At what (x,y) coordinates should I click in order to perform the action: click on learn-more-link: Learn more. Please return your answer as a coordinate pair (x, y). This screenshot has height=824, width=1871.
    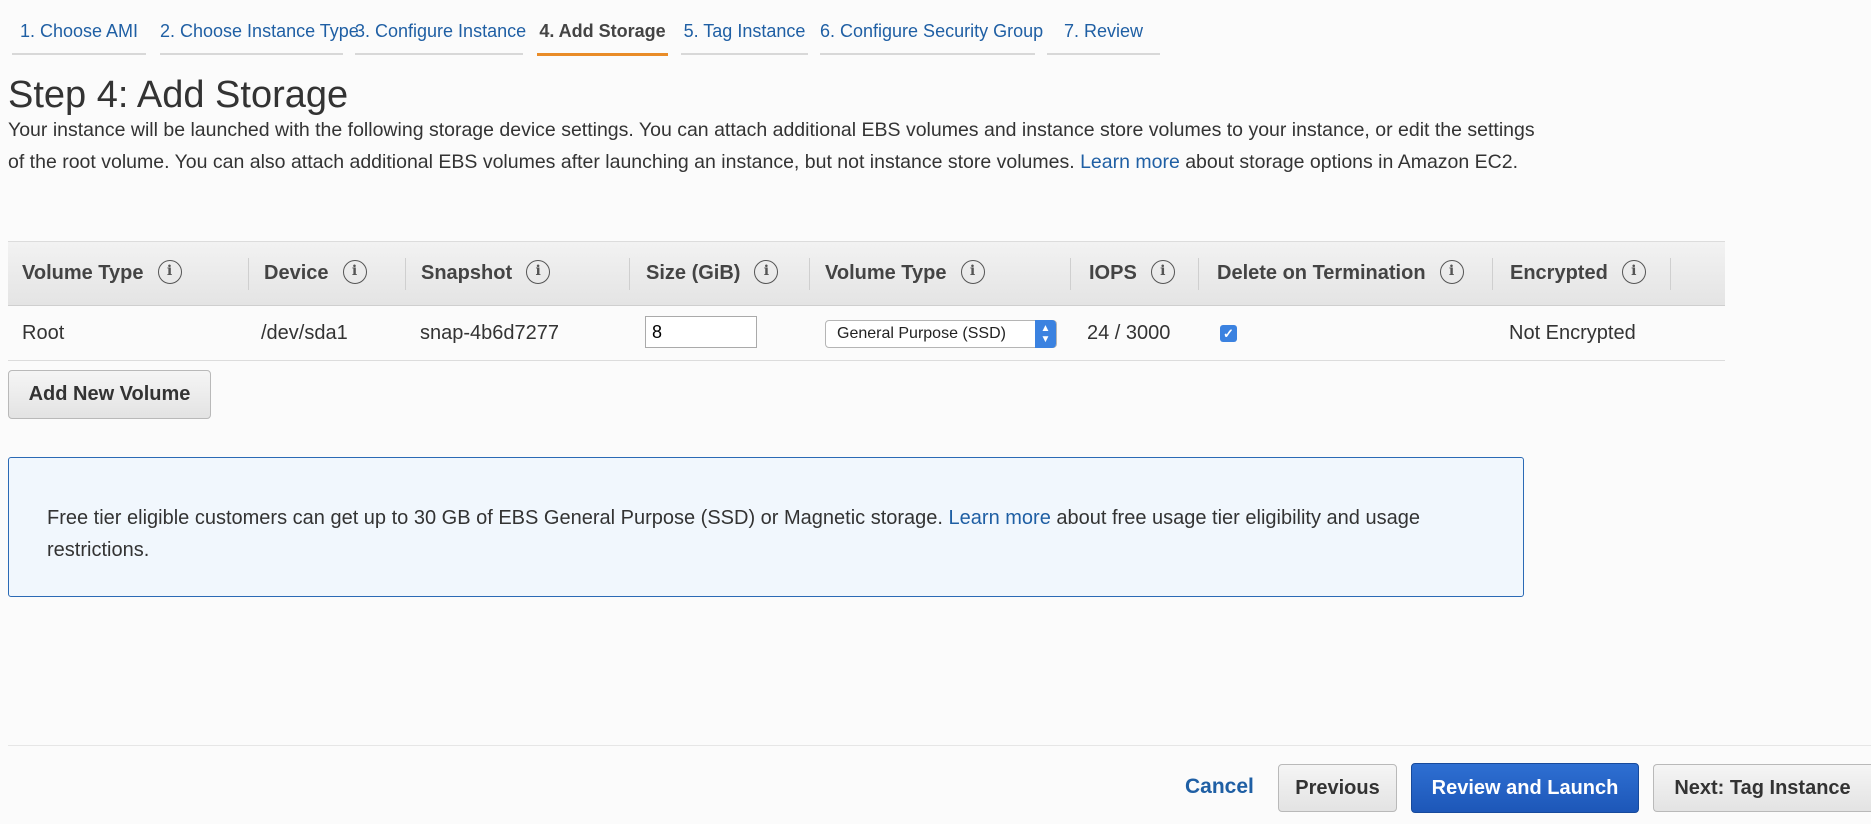
    Looking at the image, I should click on (1130, 162).